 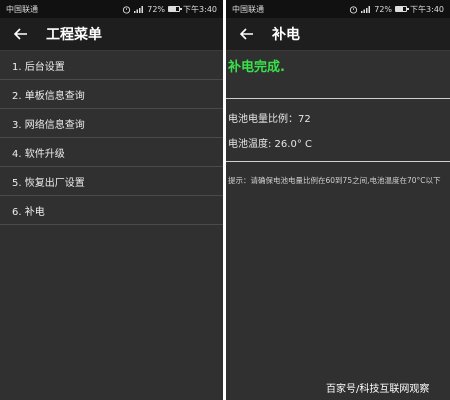 I want to click on menu-item-software-upgrade: 4. 软件升级, so click(x=111, y=152).